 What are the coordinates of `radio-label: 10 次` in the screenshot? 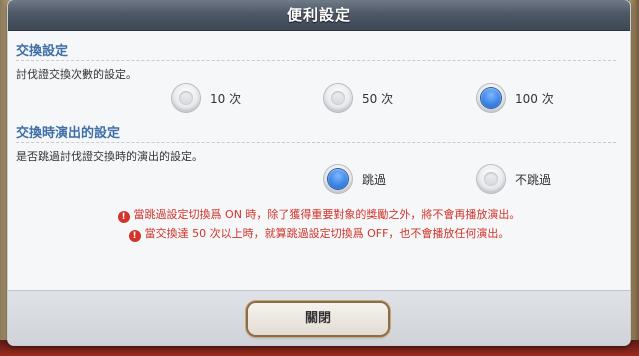 It's located at (226, 98).